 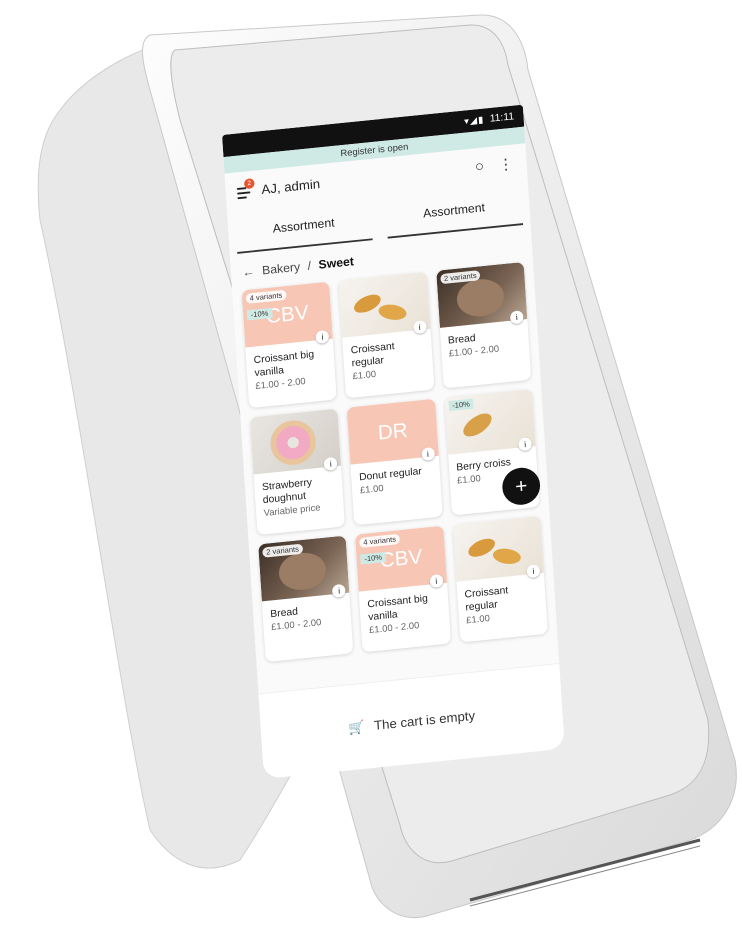 I want to click on cart-icon: 🛒, so click(x=356, y=726).